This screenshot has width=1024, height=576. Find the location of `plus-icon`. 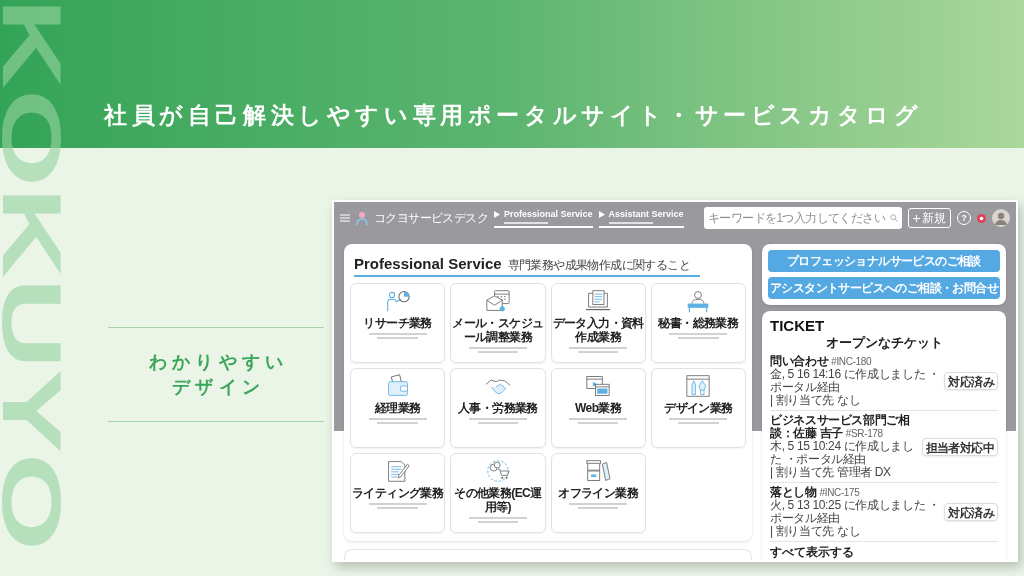

plus-icon is located at coordinates (916, 218).